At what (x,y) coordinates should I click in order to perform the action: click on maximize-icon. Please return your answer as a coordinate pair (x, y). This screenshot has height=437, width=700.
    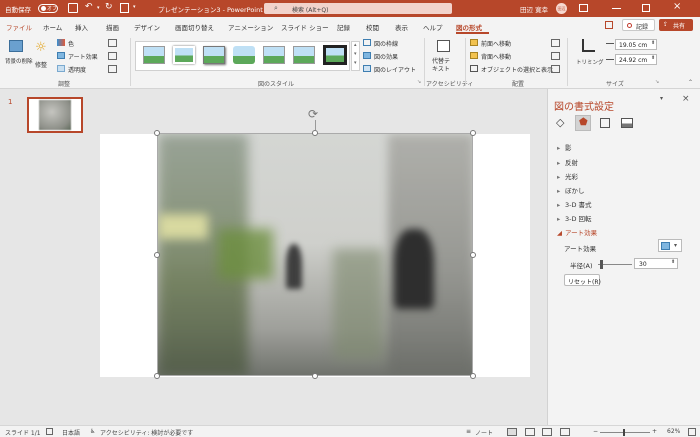
    Looking at the image, I should click on (646, 8).